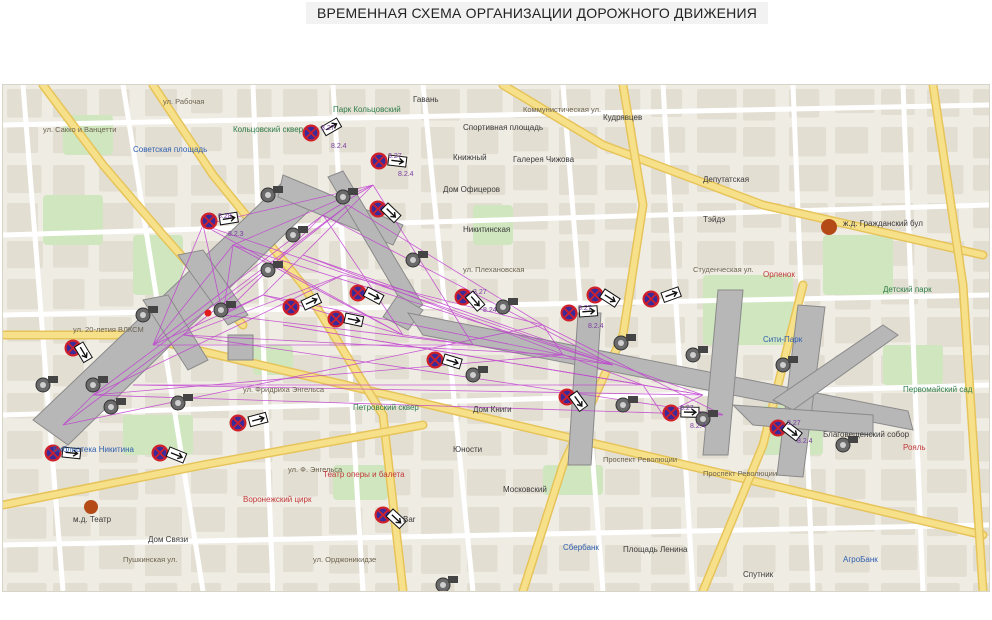  I want to click on map-label: Кольцовский сквер, so click(268, 129).